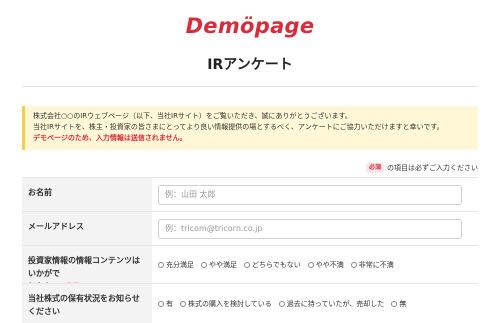 This screenshot has height=323, width=500. Describe the element at coordinates (325, 265) in the screenshot. I see `satisfaction-option-4: やや不満` at that location.